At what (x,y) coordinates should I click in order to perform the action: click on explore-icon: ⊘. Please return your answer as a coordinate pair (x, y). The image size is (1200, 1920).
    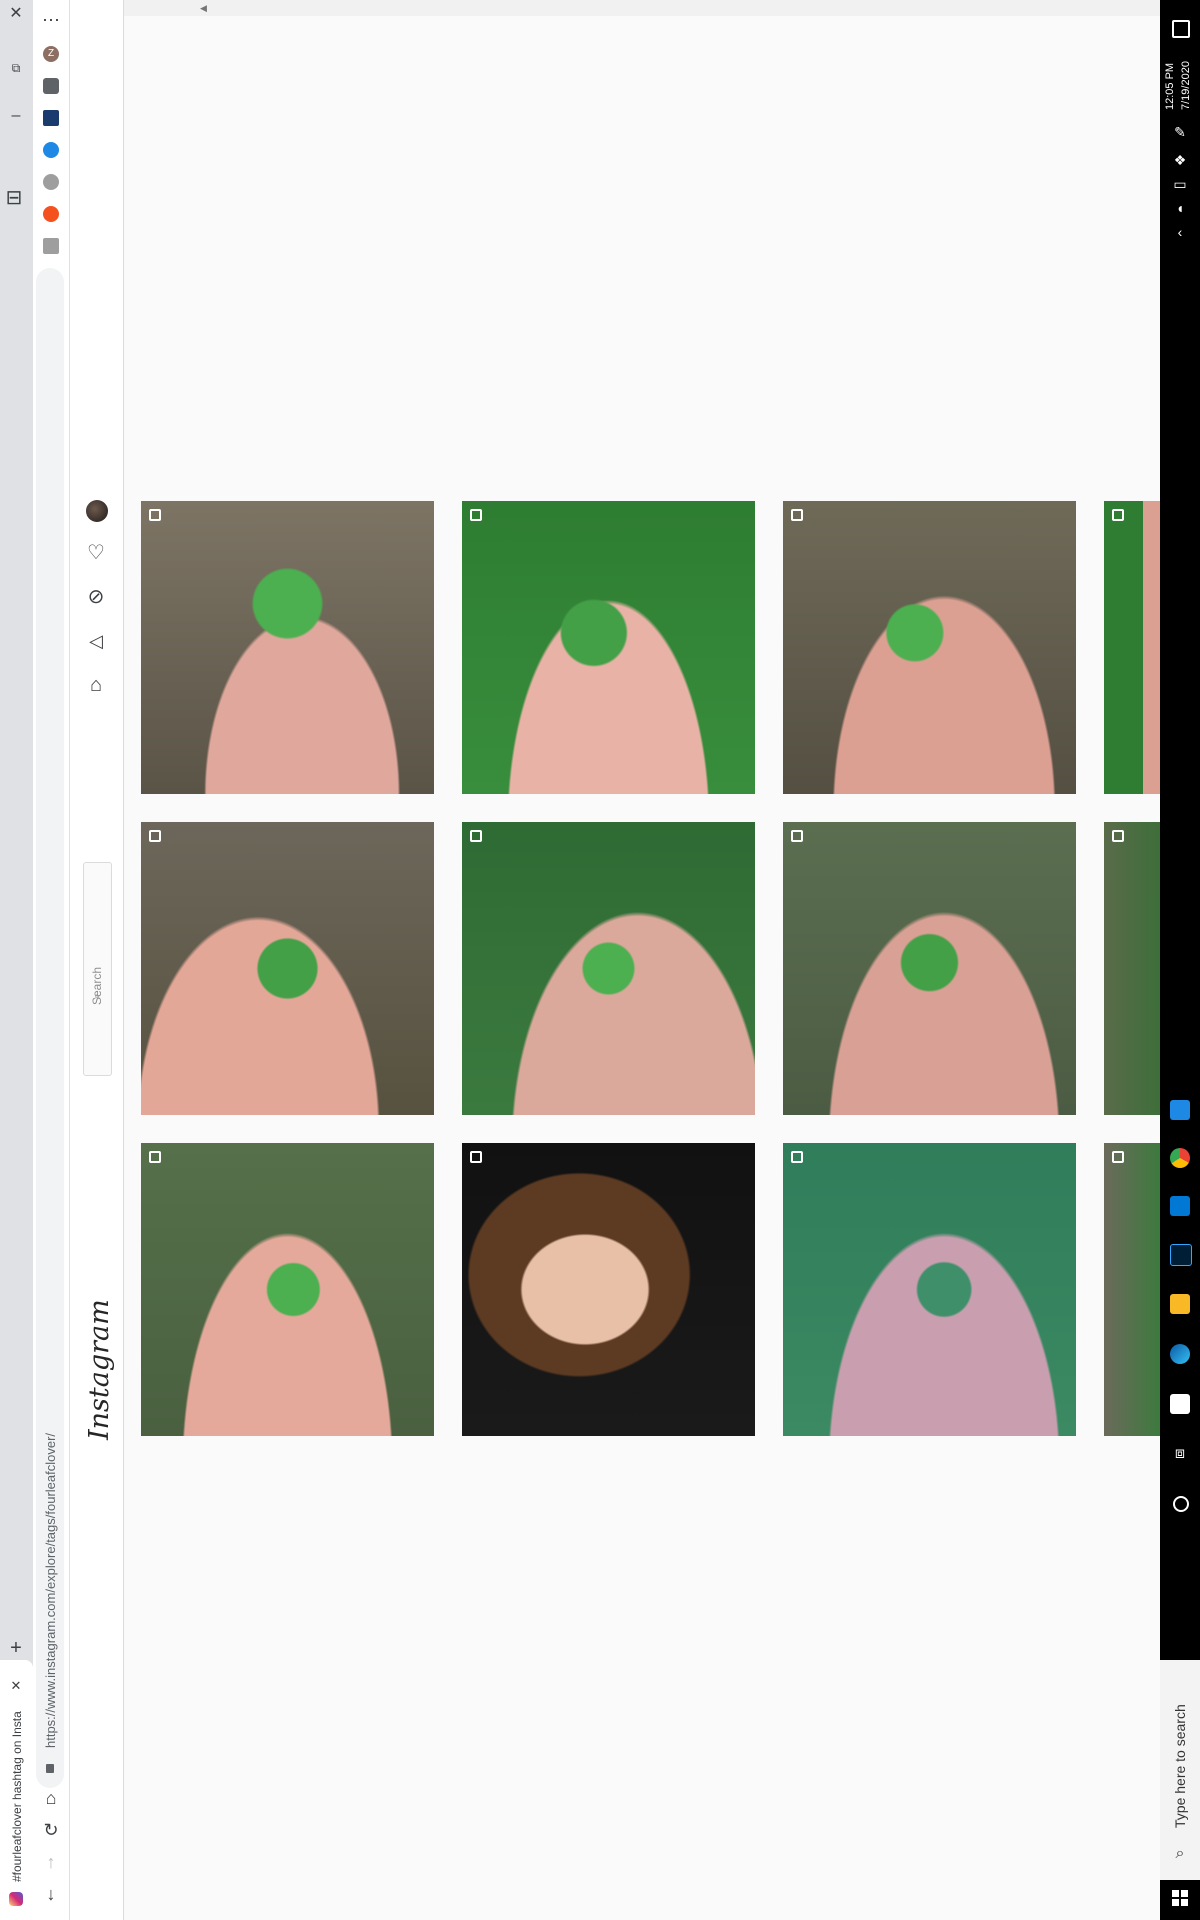
    Looking at the image, I should click on (96, 597).